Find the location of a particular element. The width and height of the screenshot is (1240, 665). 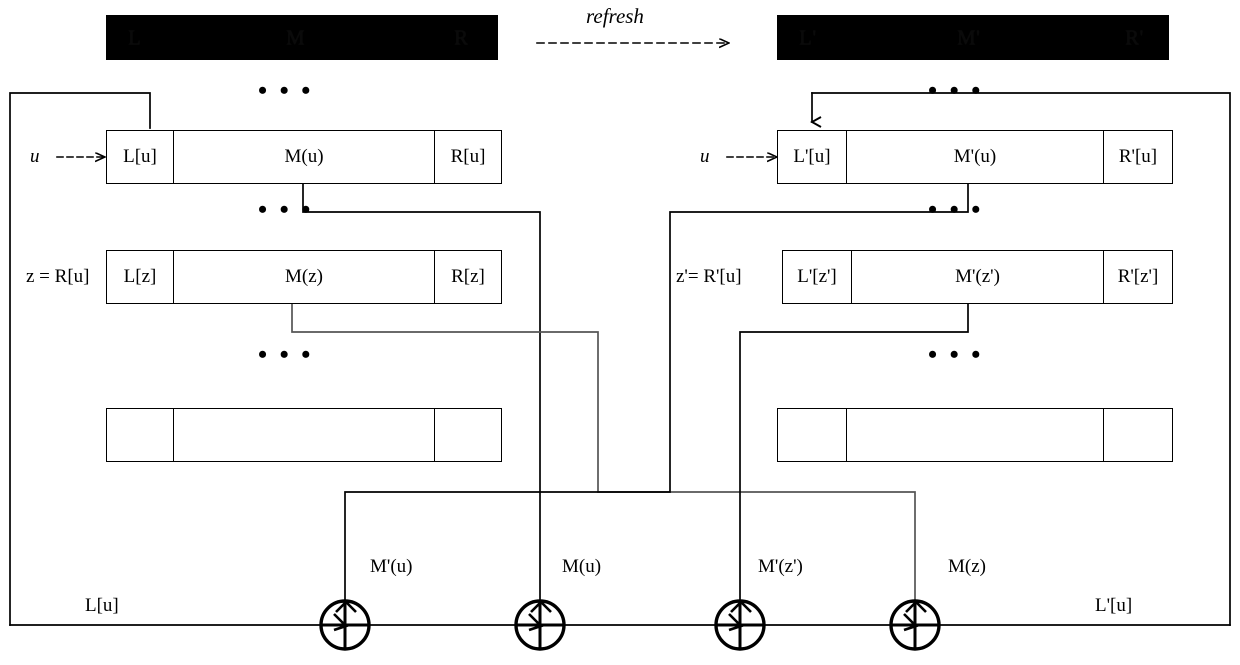

right-row-2: L'[z'] M'(z') R'[z'] is located at coordinates (977, 277).